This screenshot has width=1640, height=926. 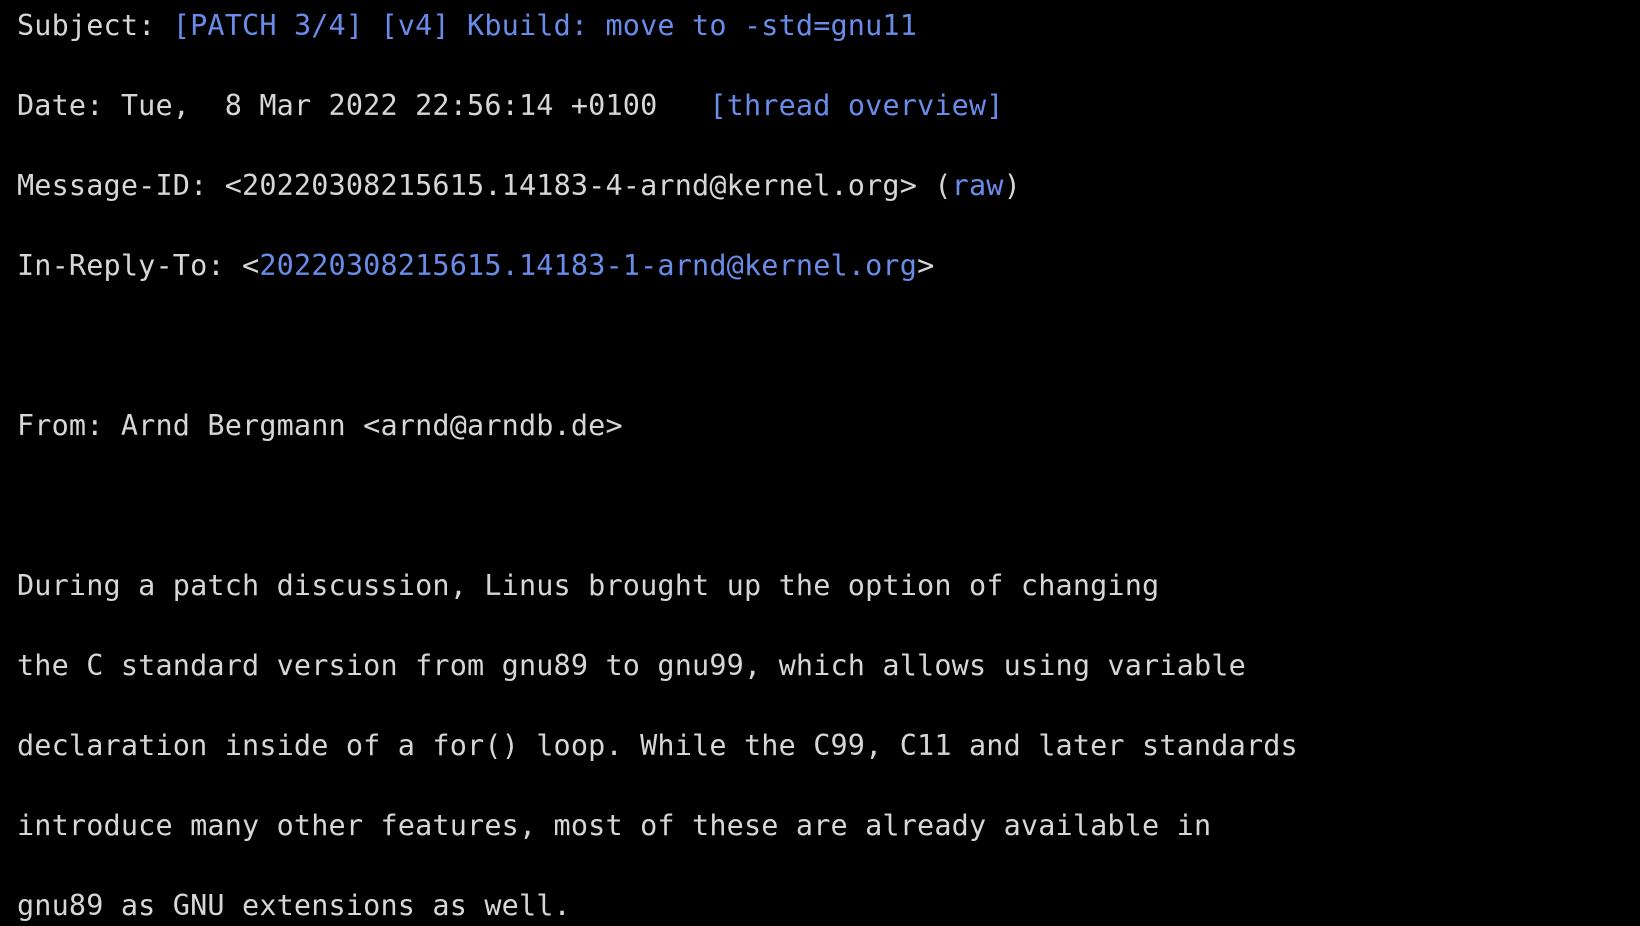 I want to click on message-id-value: <20220308215615.14183-4-arnd@kernel.org>, so click(x=571, y=185).